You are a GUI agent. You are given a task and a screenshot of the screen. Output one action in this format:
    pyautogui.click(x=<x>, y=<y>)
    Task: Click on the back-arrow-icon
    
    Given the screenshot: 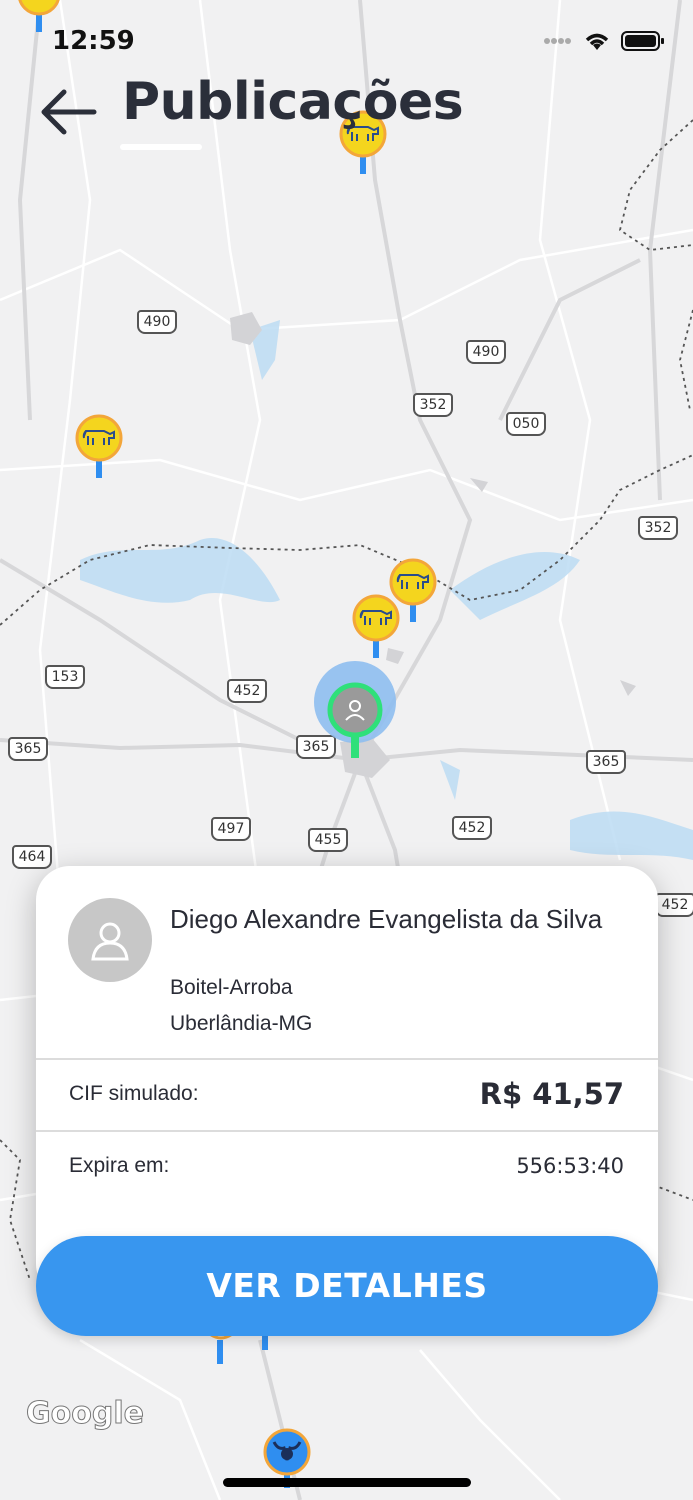 What is the action you would take?
    pyautogui.click(x=68, y=112)
    